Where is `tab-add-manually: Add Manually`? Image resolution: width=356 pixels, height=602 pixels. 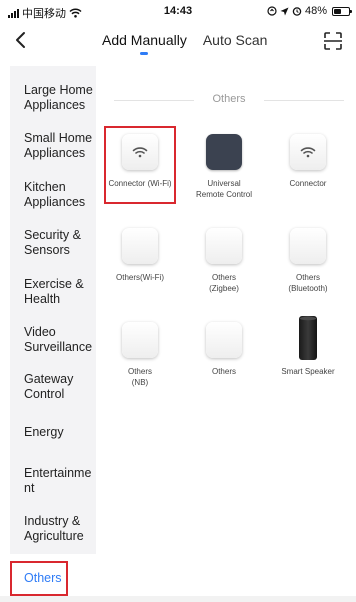 tab-add-manually: Add Manually is located at coordinates (144, 44).